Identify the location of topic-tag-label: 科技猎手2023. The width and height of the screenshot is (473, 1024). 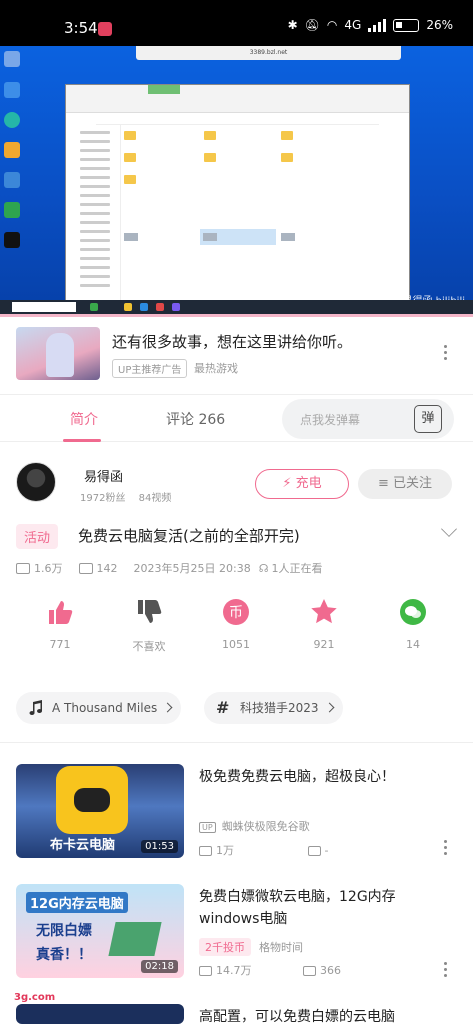
(279, 708).